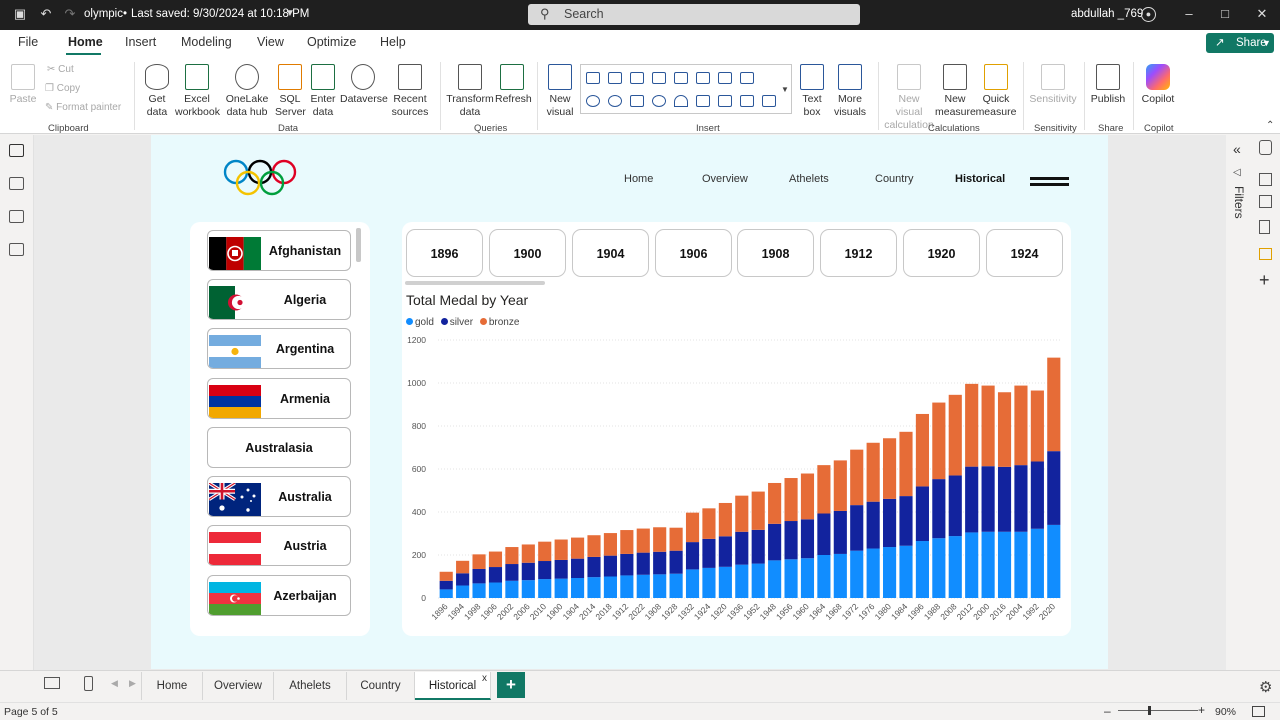  I want to click on next-page-icon: ▶, so click(132, 683).